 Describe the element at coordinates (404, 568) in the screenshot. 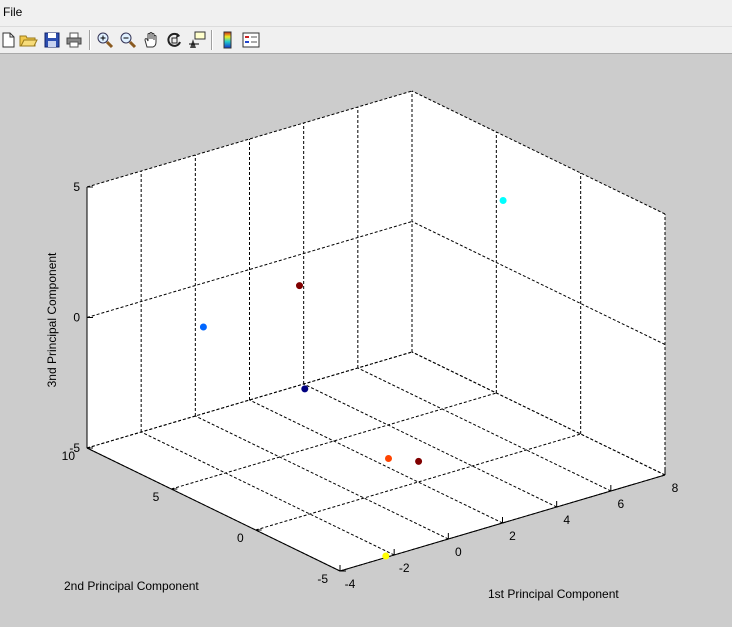

I see `x-tick-label: -2` at that location.